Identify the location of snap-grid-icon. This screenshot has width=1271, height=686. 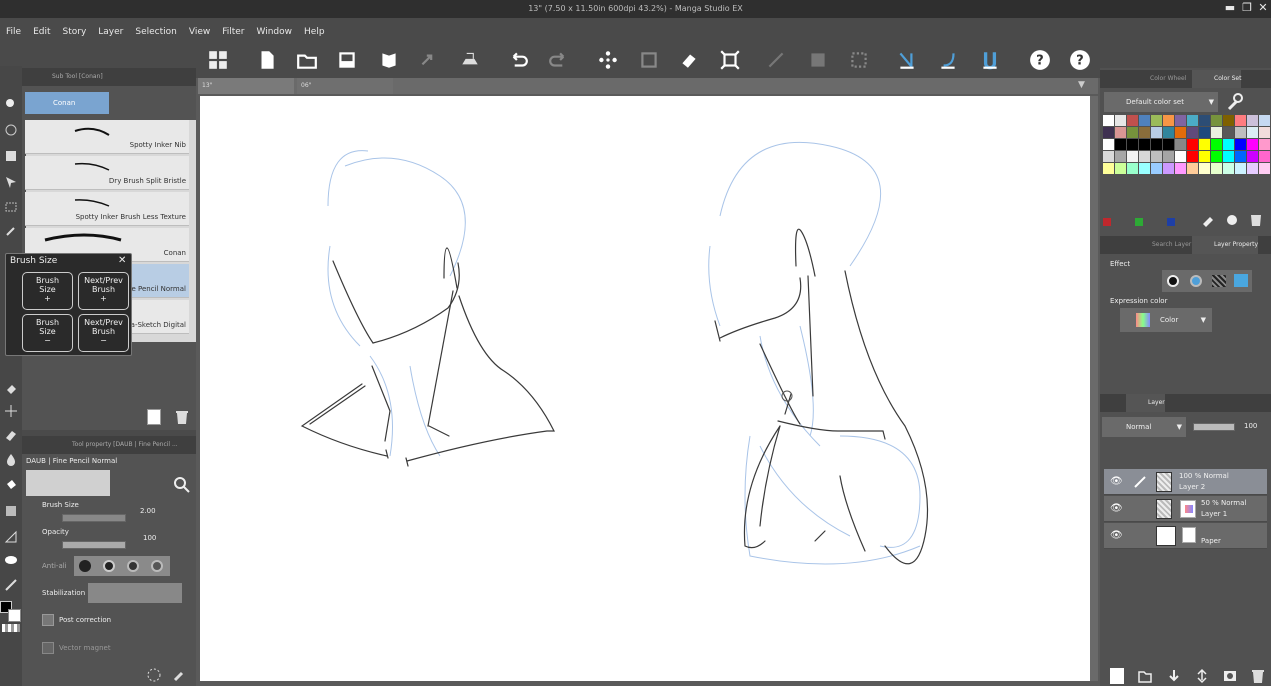
(990, 60).